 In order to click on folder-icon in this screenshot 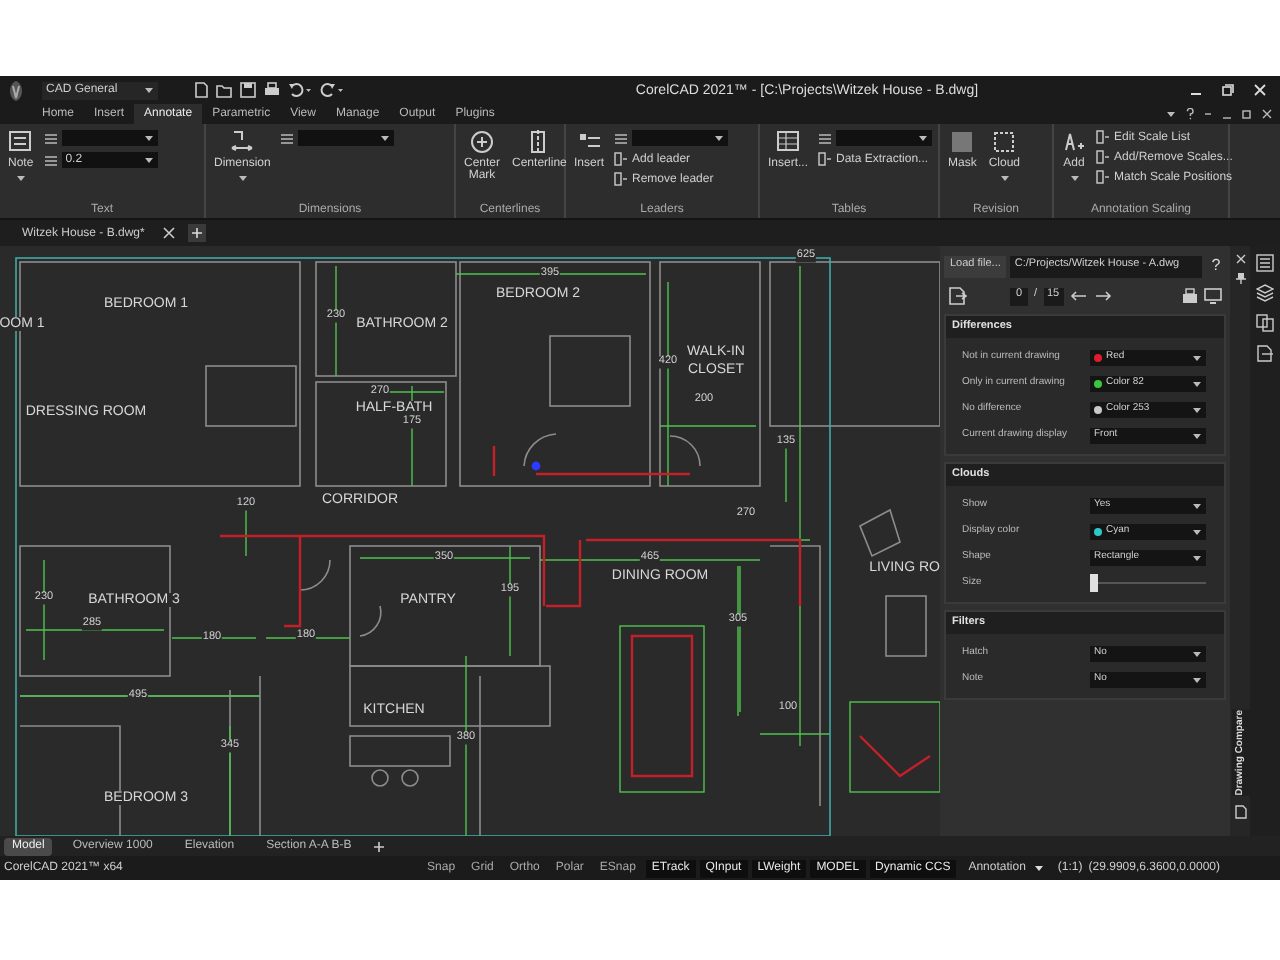, I will do `click(224, 90)`.